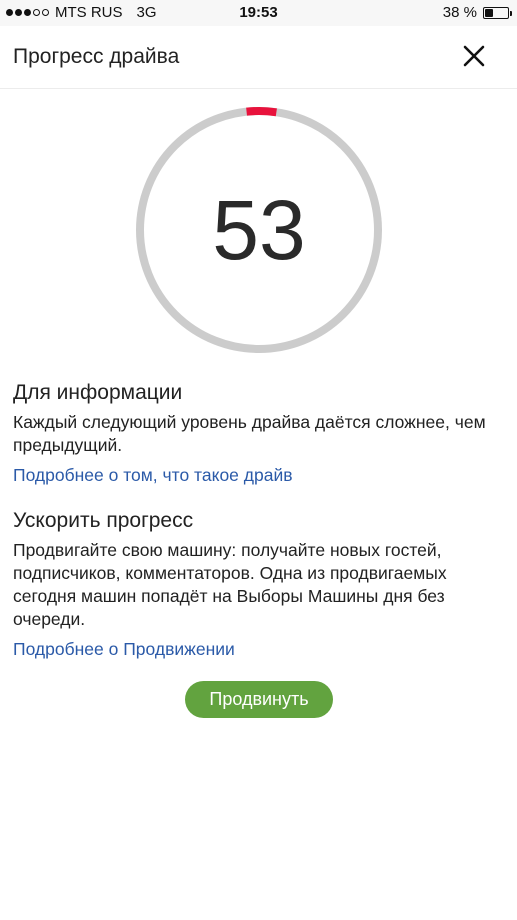  I want to click on clock: 19:53, so click(258, 12).